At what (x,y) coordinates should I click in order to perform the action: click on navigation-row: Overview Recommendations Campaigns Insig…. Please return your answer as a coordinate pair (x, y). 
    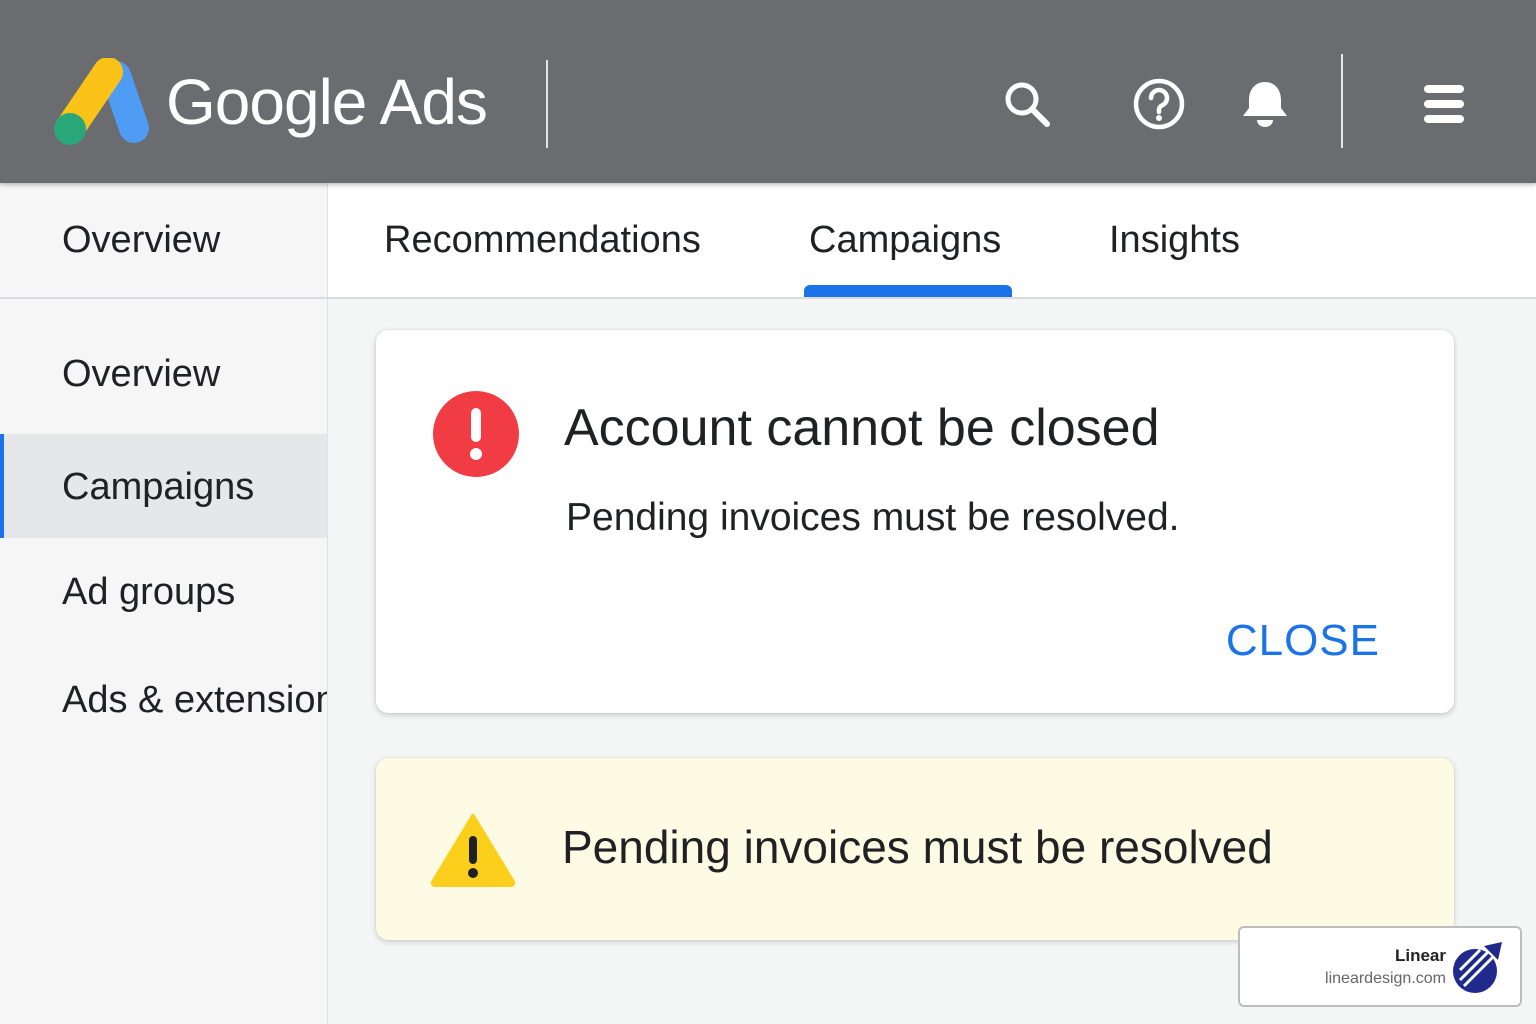
    Looking at the image, I should click on (768, 241).